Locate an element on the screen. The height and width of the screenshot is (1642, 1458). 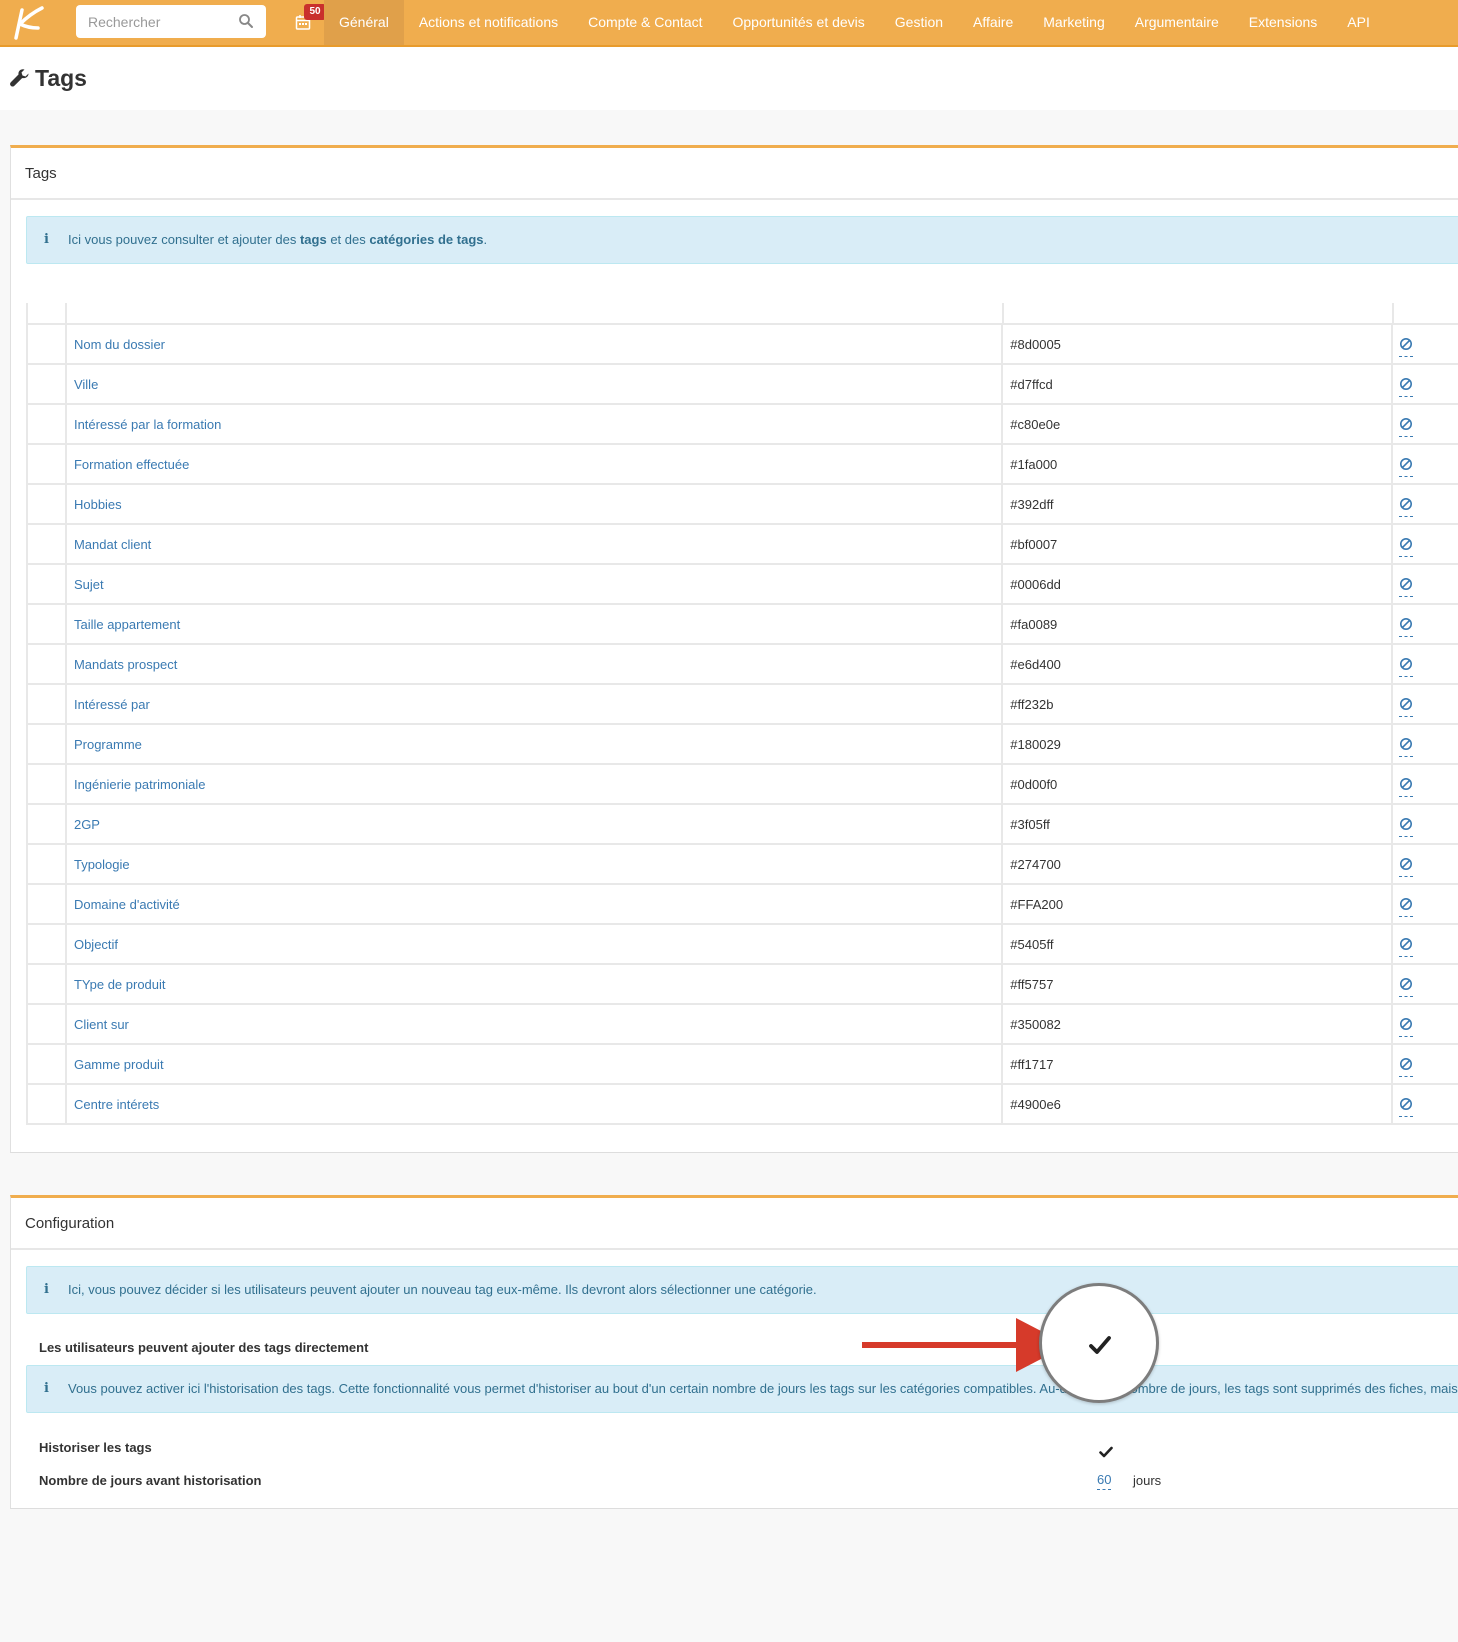
tag-name-link: Domaine d'activité is located at coordinates (127, 904).